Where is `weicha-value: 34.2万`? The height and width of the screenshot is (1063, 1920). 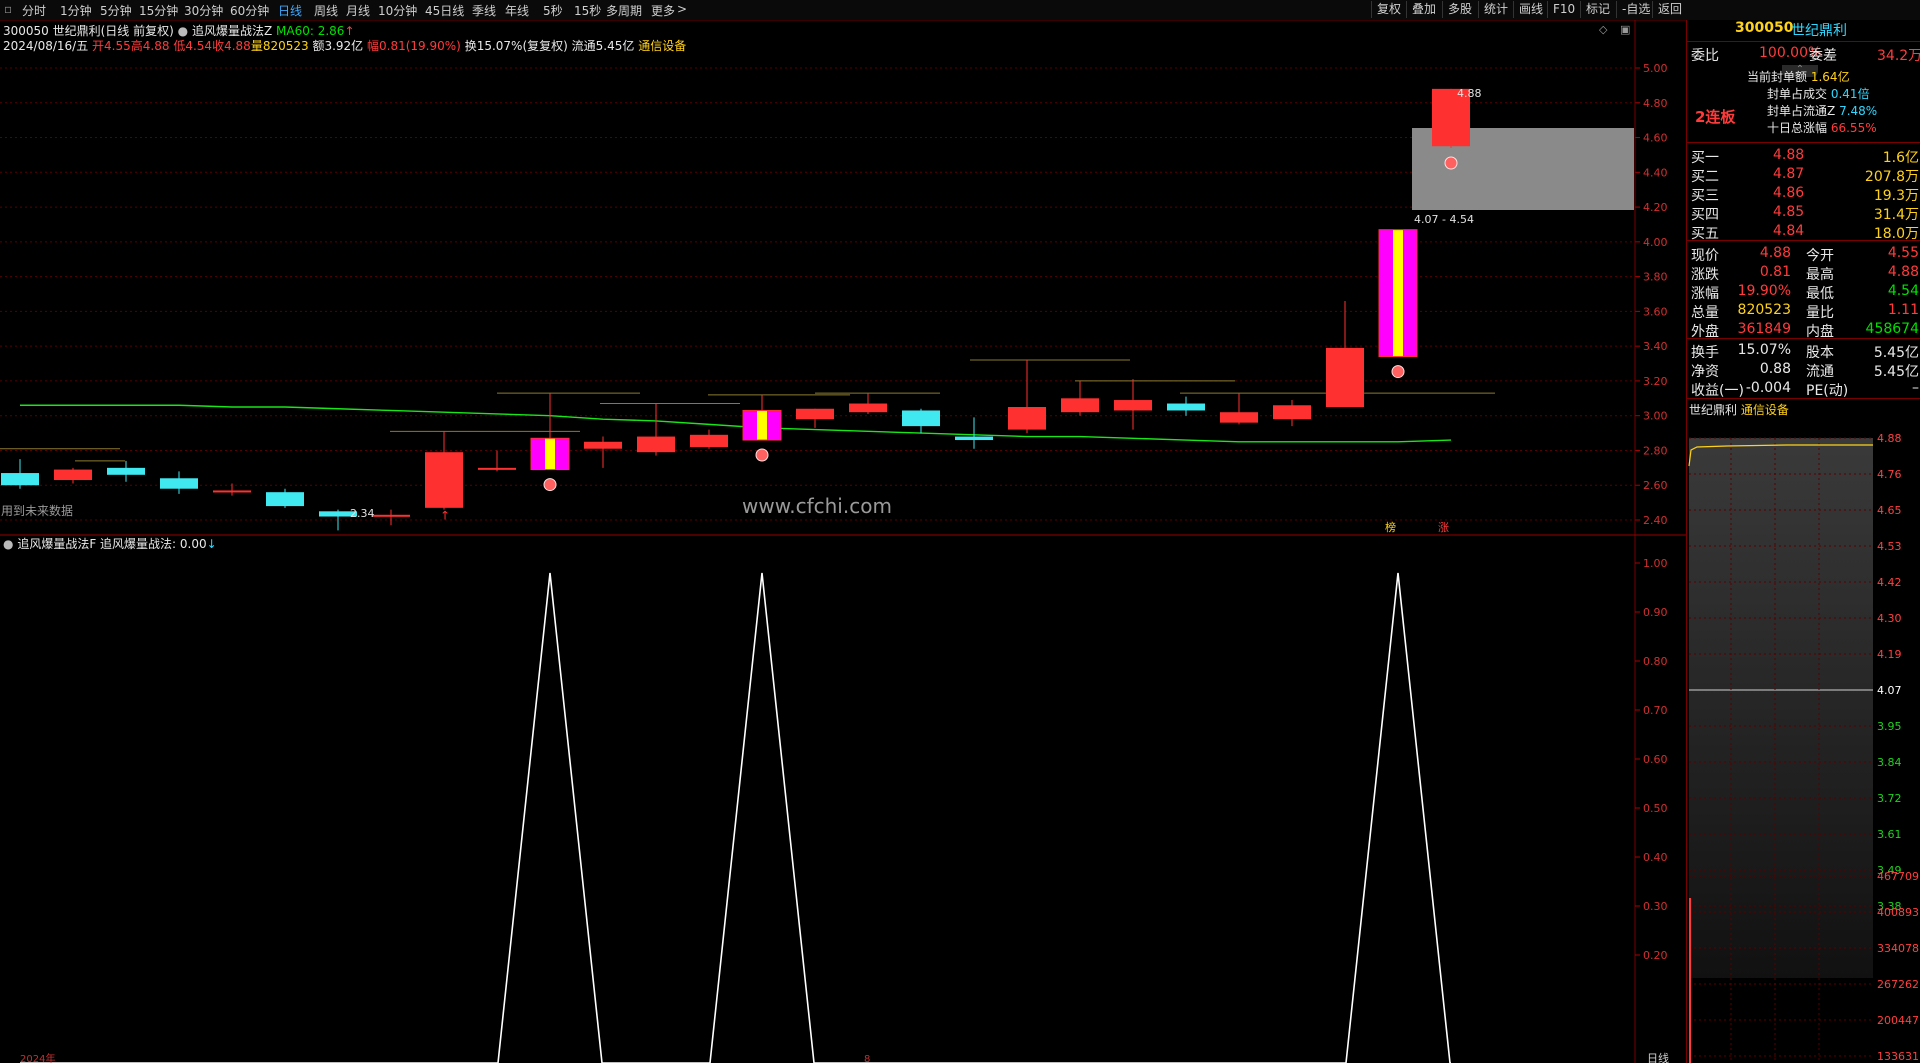
weicha-value: 34.2万 is located at coordinates (1898, 56).